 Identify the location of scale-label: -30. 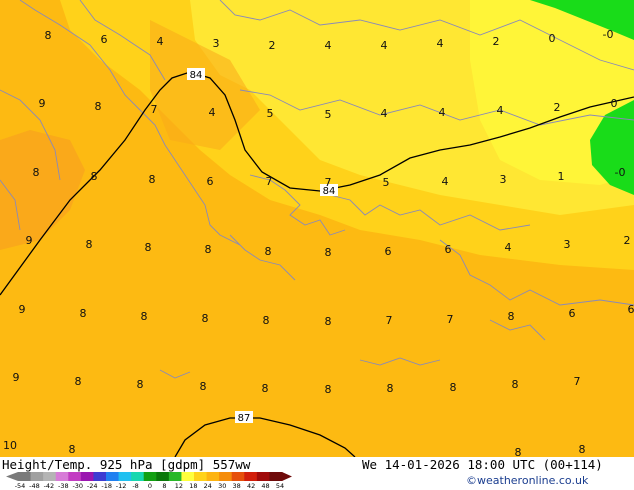
(77, 485).